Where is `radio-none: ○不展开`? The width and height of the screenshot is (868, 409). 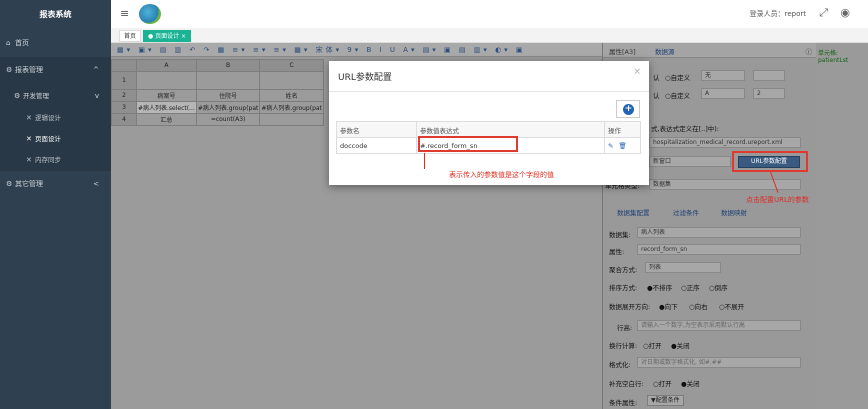
radio-none: ○不展开 is located at coordinates (731, 306).